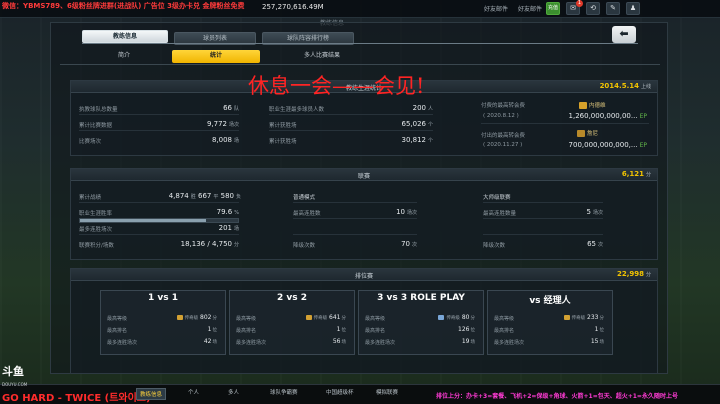 Image resolution: width=720 pixels, height=404 pixels. I want to click on career-label: 执教球队总数量, so click(98, 110).